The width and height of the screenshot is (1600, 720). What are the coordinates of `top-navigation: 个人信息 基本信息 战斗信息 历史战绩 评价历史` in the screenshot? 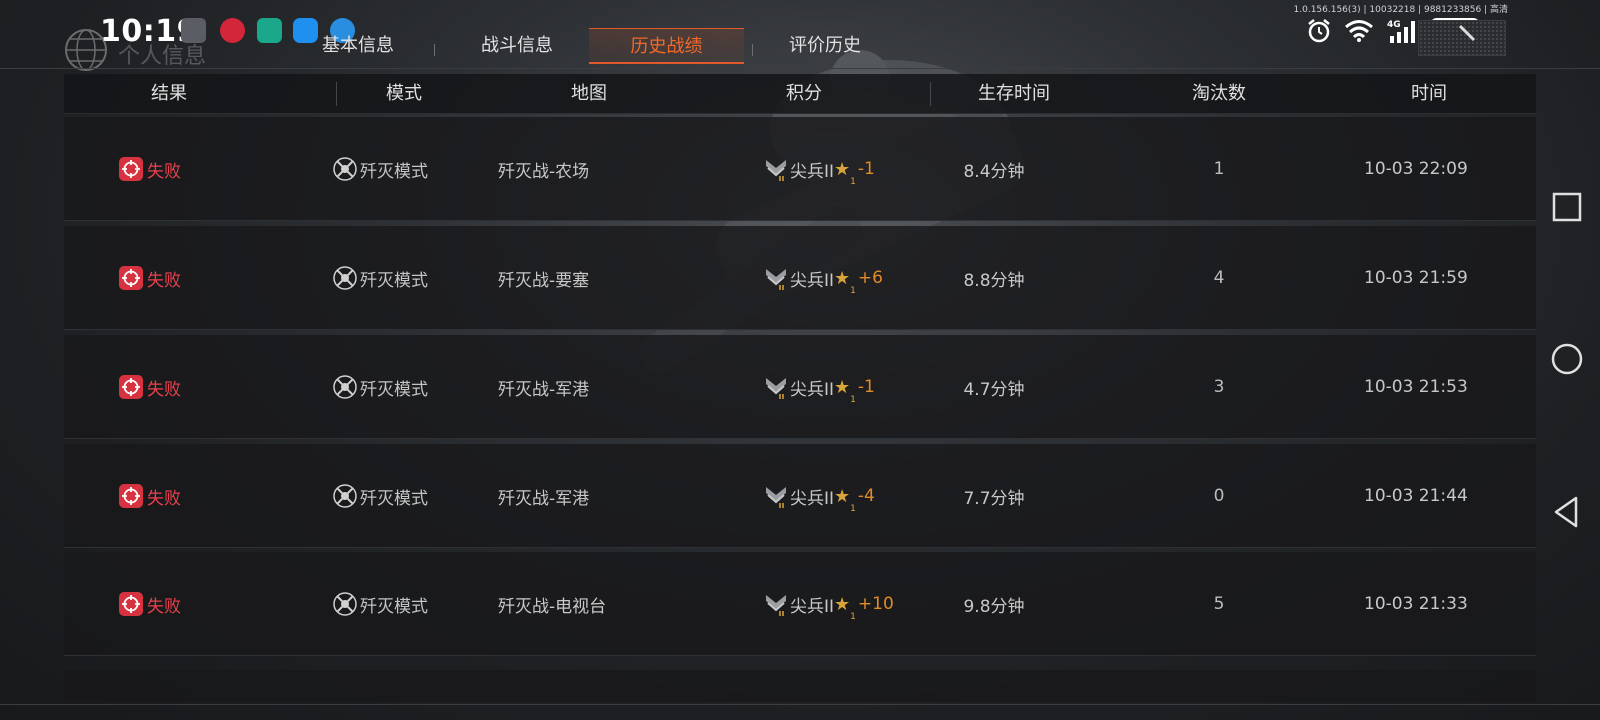 It's located at (800, 42).